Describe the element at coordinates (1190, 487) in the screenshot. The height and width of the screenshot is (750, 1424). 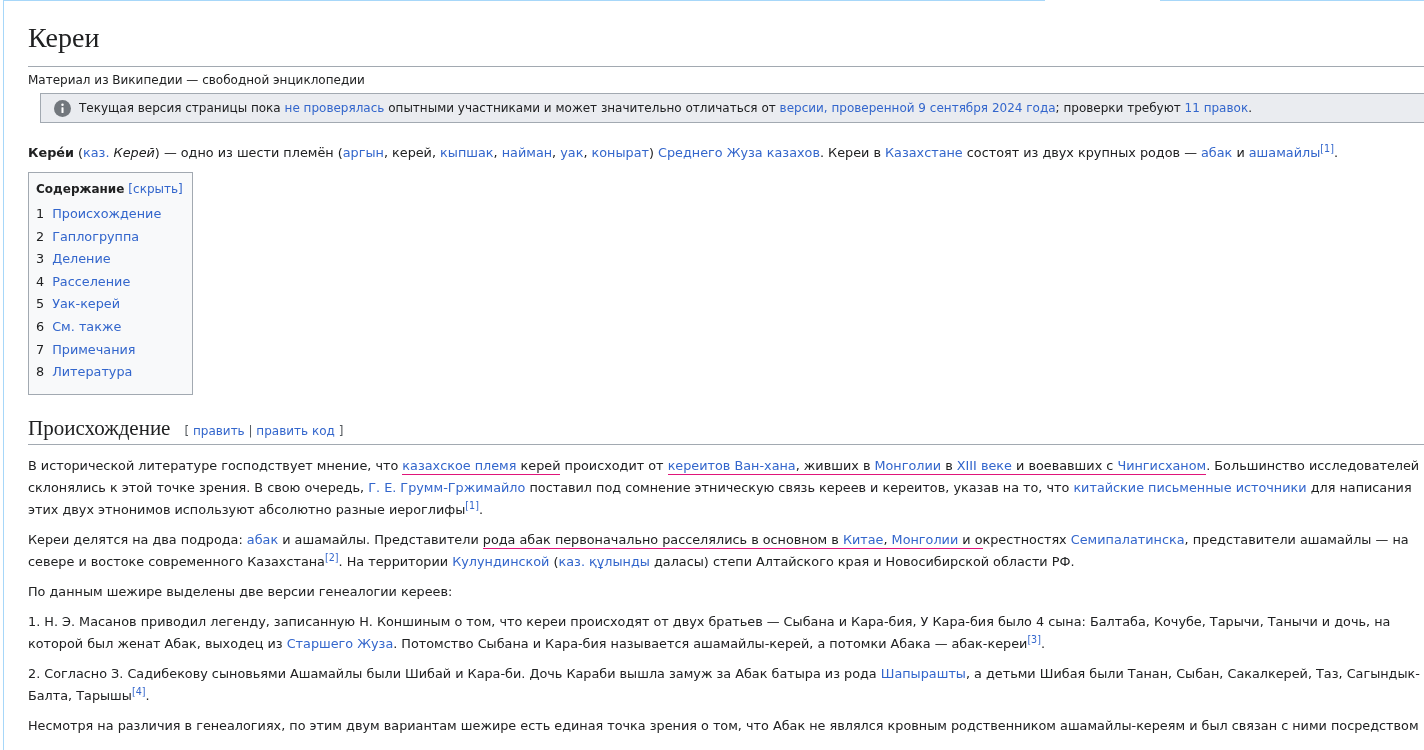
I see `link: китайские письменные источники` at that location.